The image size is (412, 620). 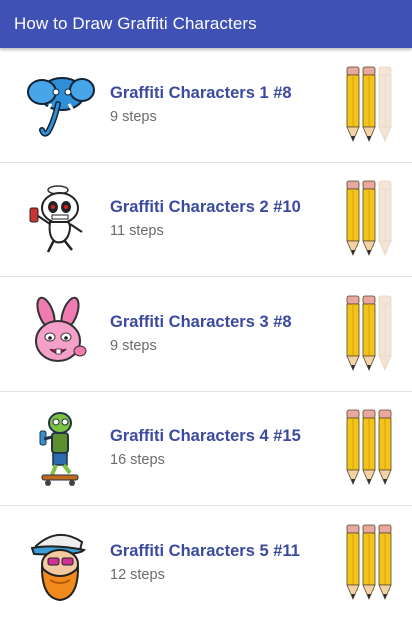 What do you see at coordinates (205, 436) in the screenshot?
I see `item-title: Graffiti Characters 4 #15` at bounding box center [205, 436].